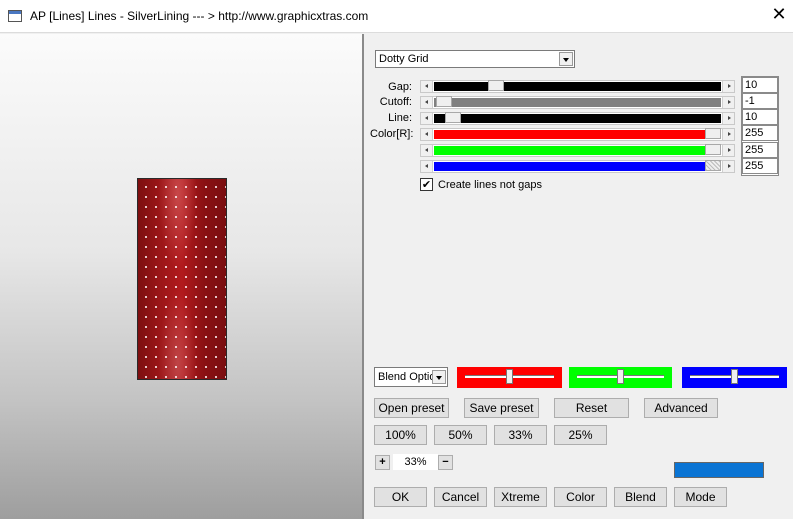 The width and height of the screenshot is (793, 519). What do you see at coordinates (400, 118) in the screenshot?
I see `line-label: Line:` at bounding box center [400, 118].